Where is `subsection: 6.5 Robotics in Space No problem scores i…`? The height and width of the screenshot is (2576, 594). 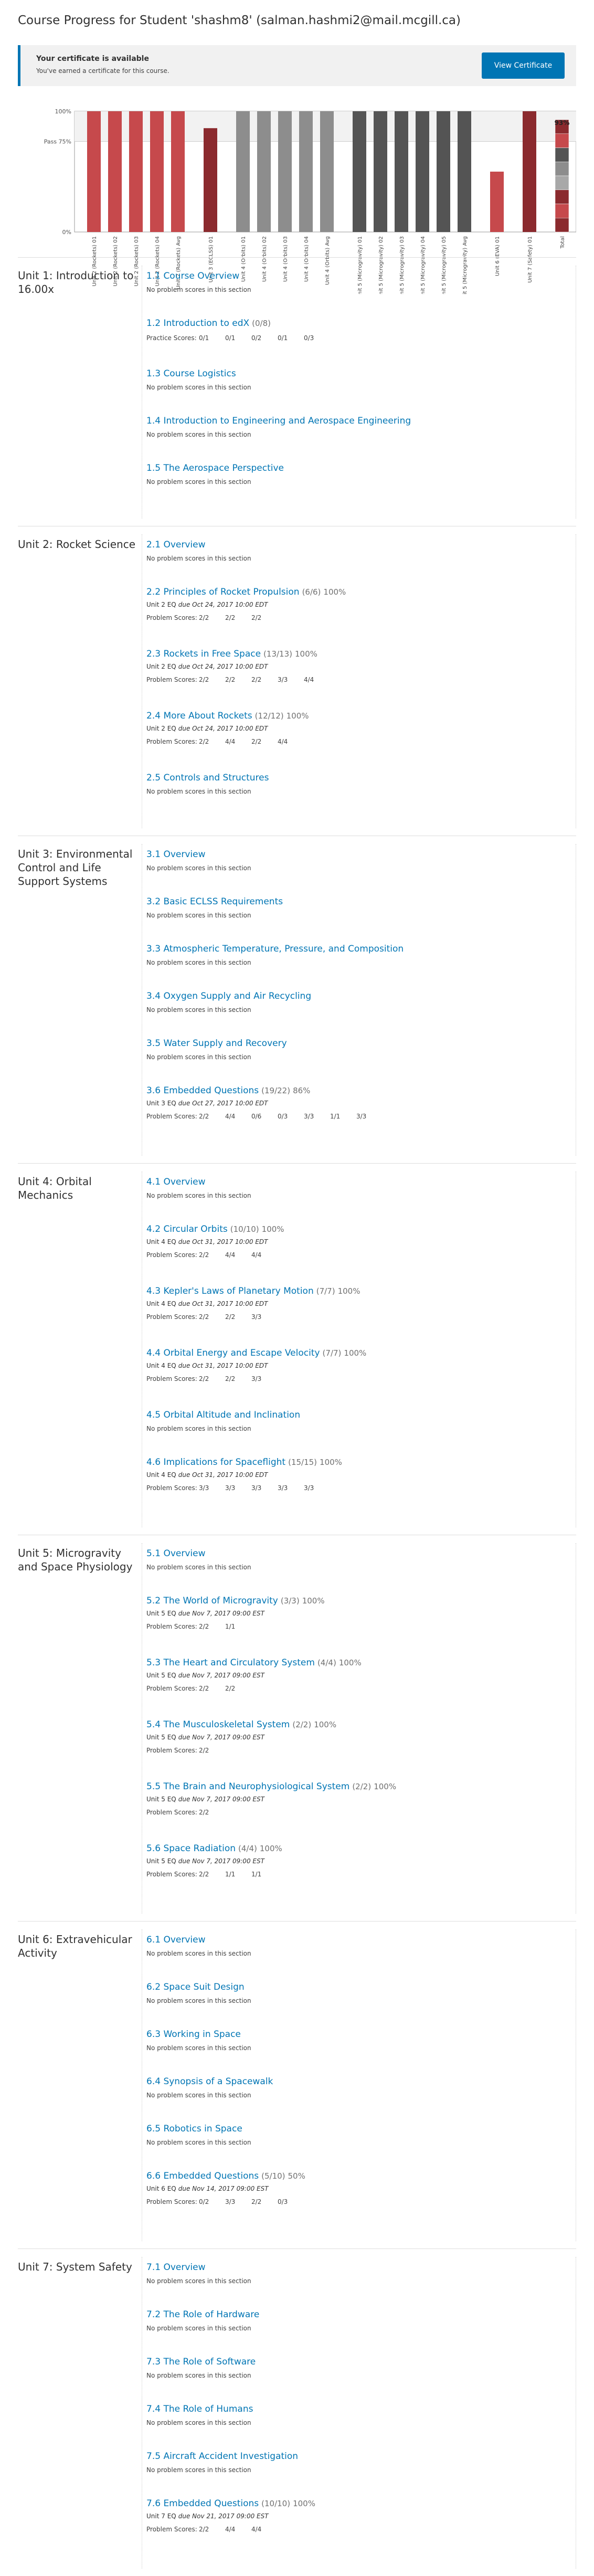 subsection: 6.5 Robotics in Space No problem scores i… is located at coordinates (356, 2135).